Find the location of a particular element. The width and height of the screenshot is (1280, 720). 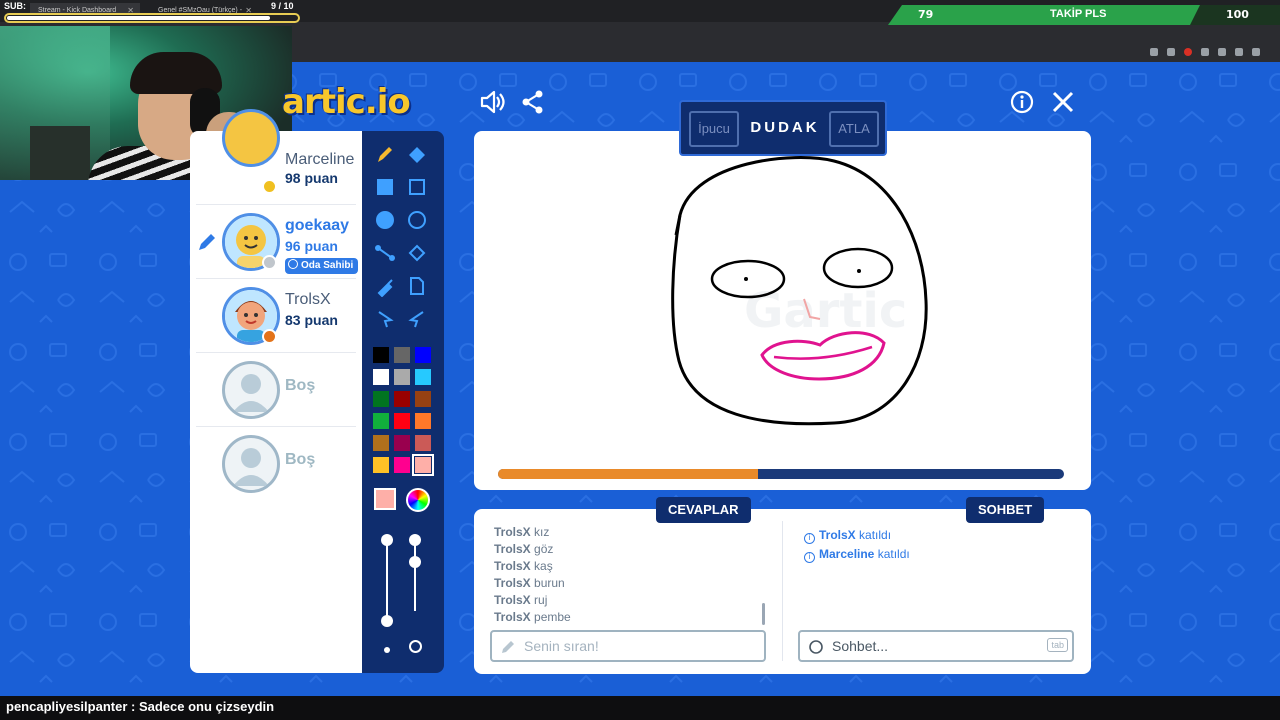

size-slider-knob is located at coordinates (415, 562).